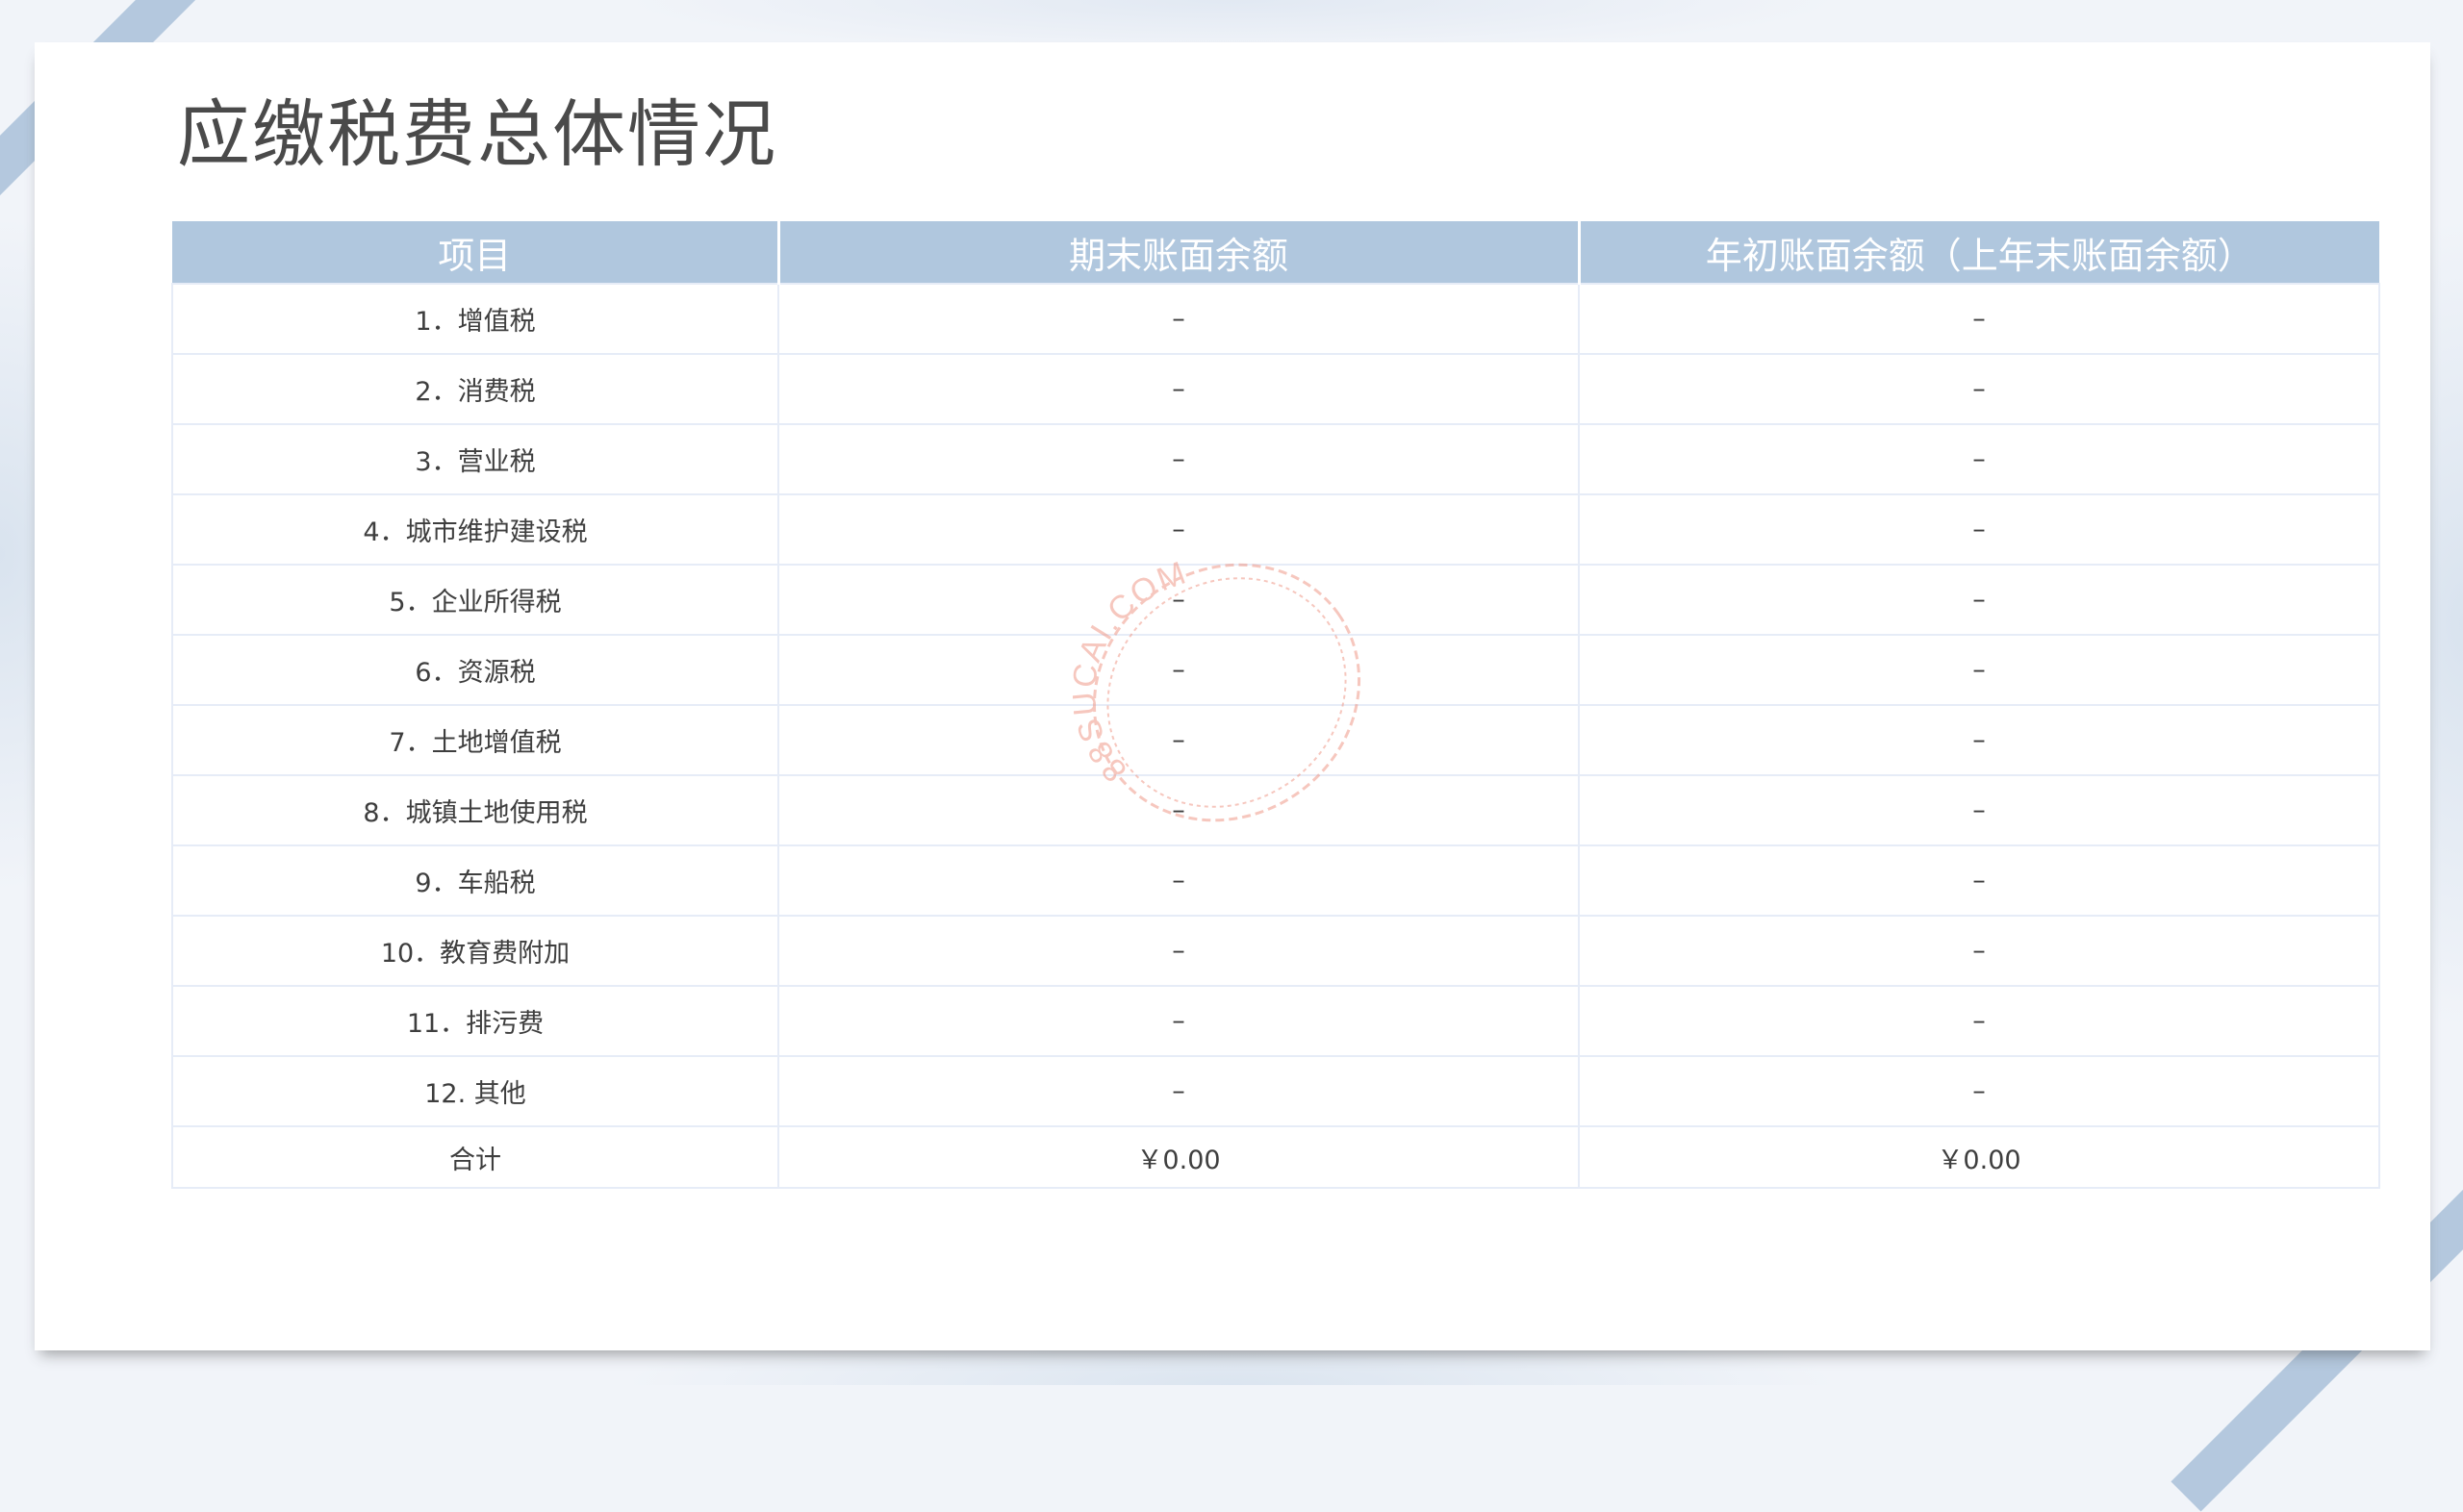 The height and width of the screenshot is (1512, 2463). I want to click on table-row: 6．资源税 – –, so click(1276, 670).